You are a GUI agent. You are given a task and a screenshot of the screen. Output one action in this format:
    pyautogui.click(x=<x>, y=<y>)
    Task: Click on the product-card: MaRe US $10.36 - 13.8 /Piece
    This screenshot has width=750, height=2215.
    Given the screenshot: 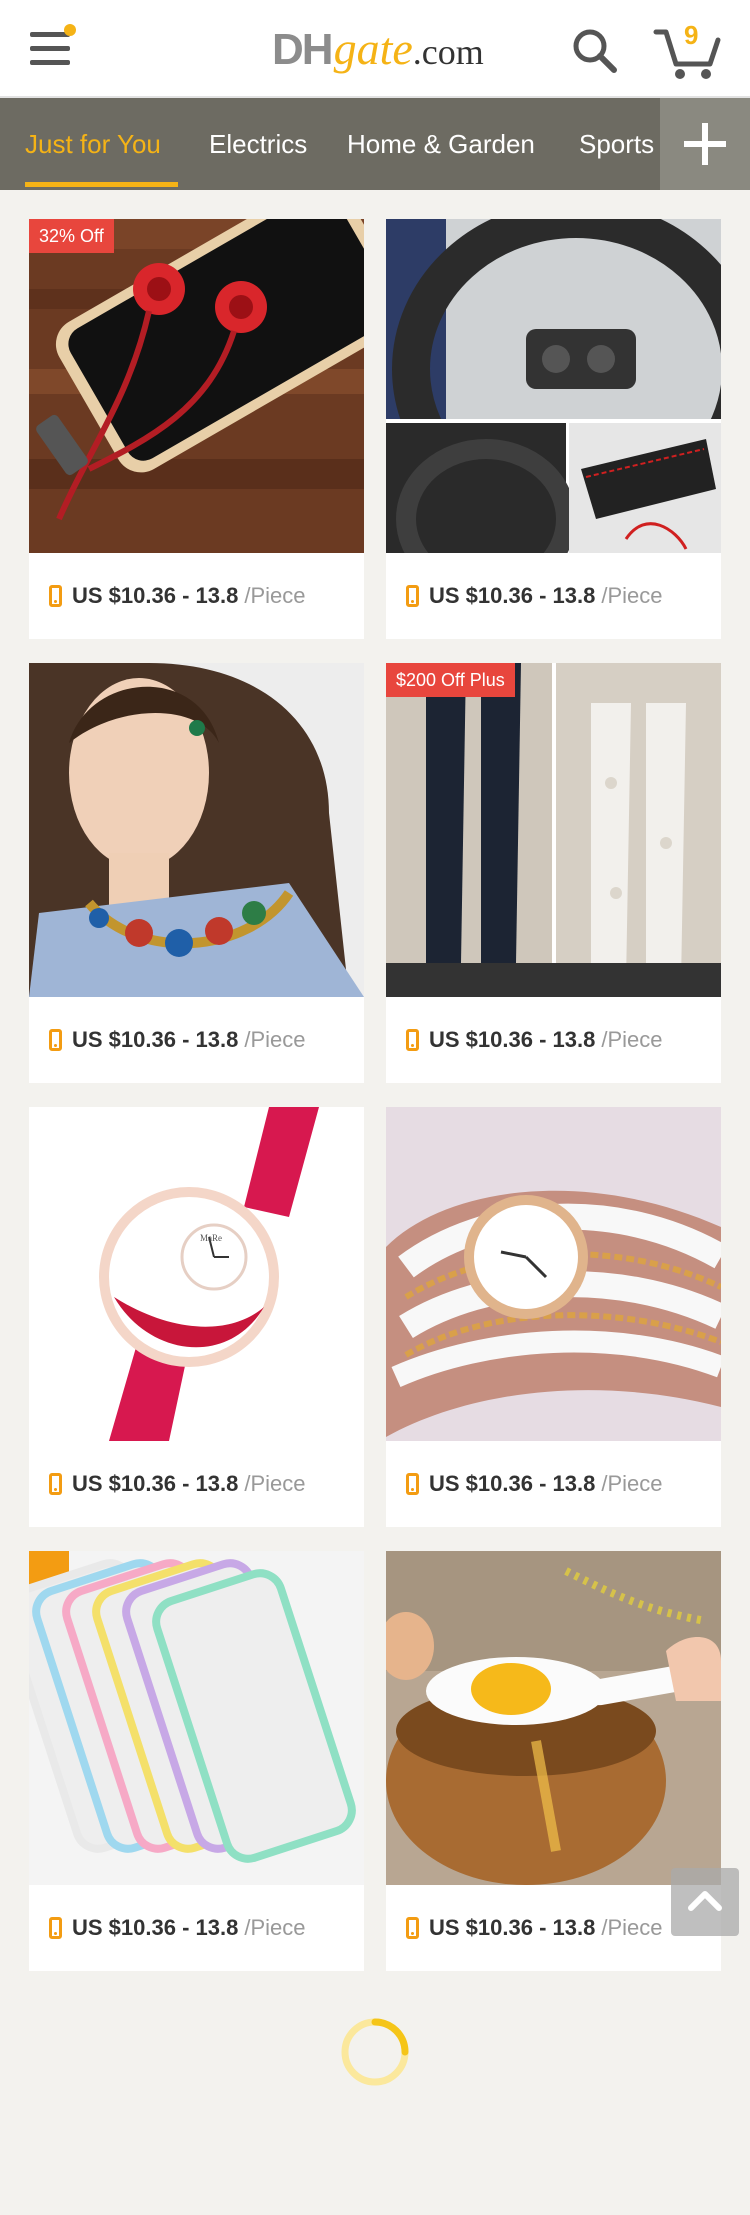 What is the action you would take?
    pyautogui.click(x=196, y=1317)
    